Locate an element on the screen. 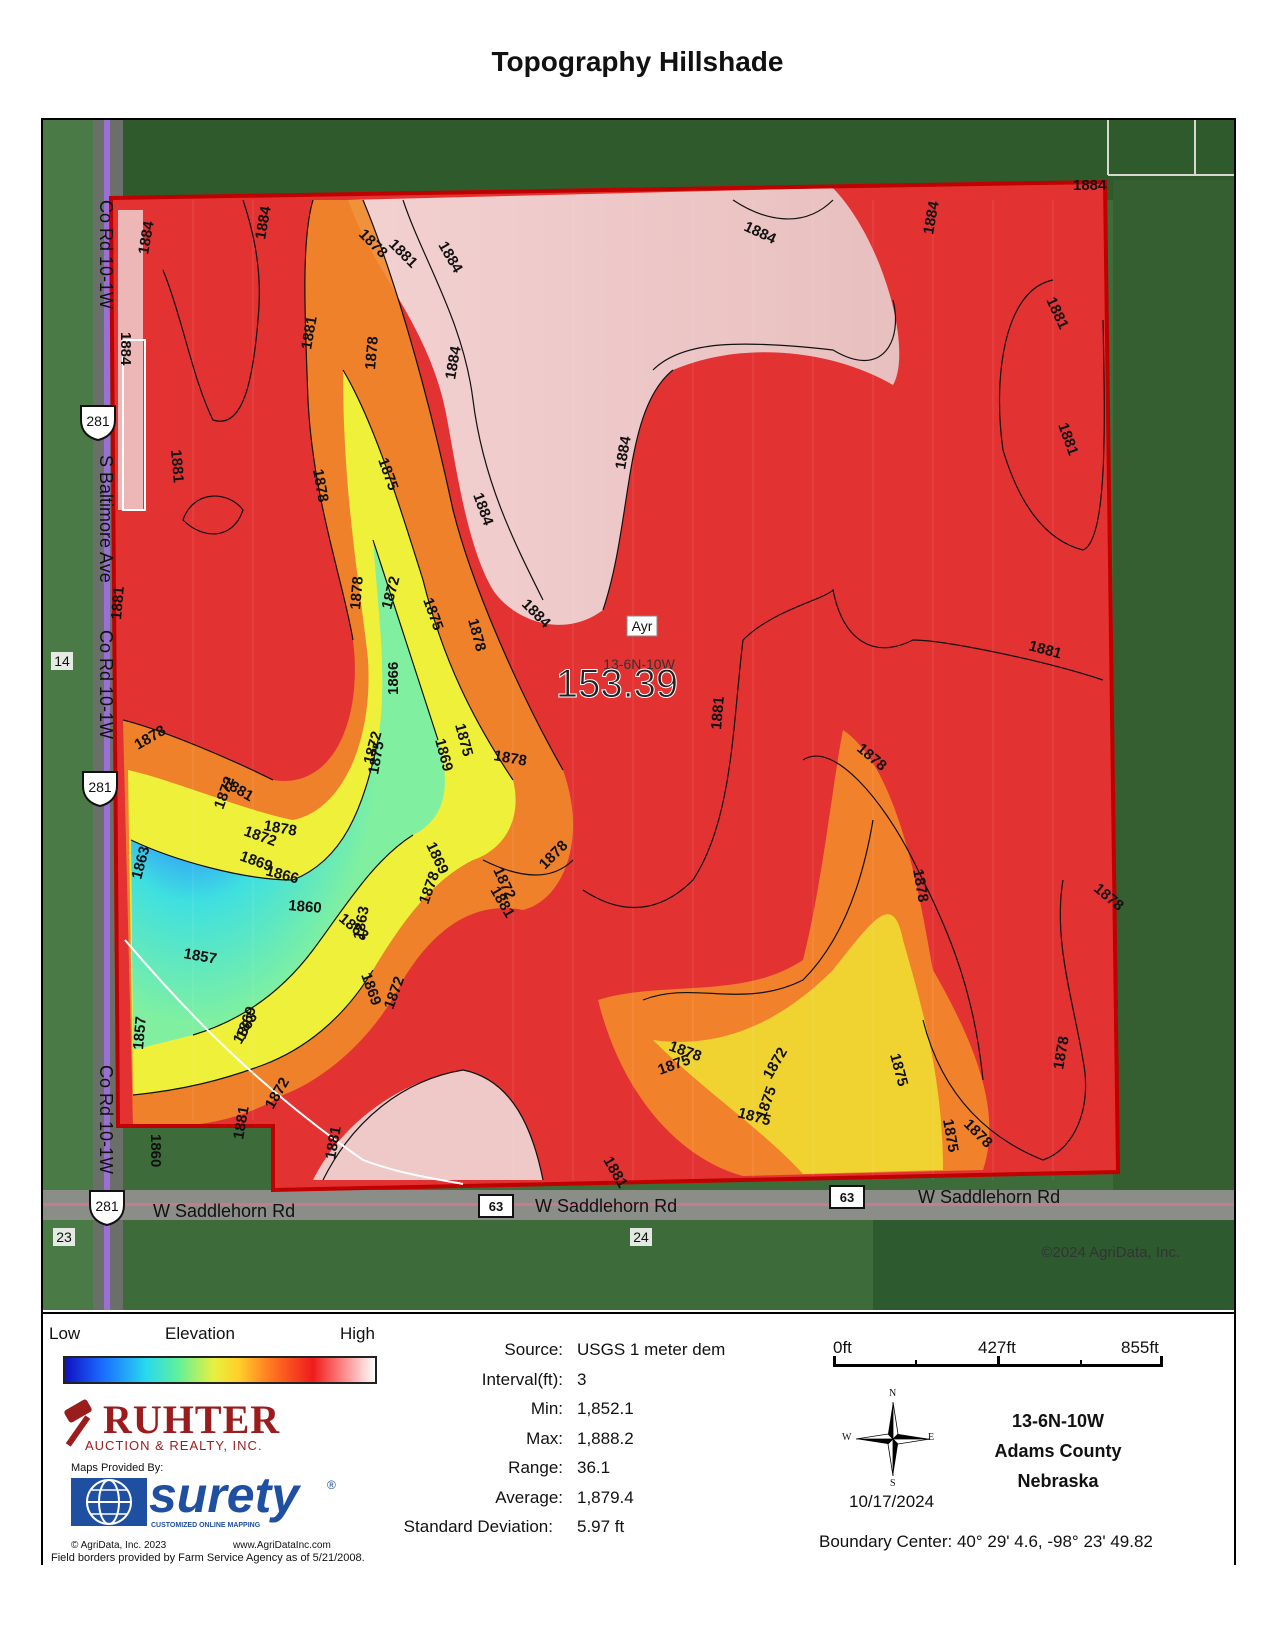 The height and width of the screenshot is (1650, 1275). location-county: Adams County is located at coordinates (1058, 1451).